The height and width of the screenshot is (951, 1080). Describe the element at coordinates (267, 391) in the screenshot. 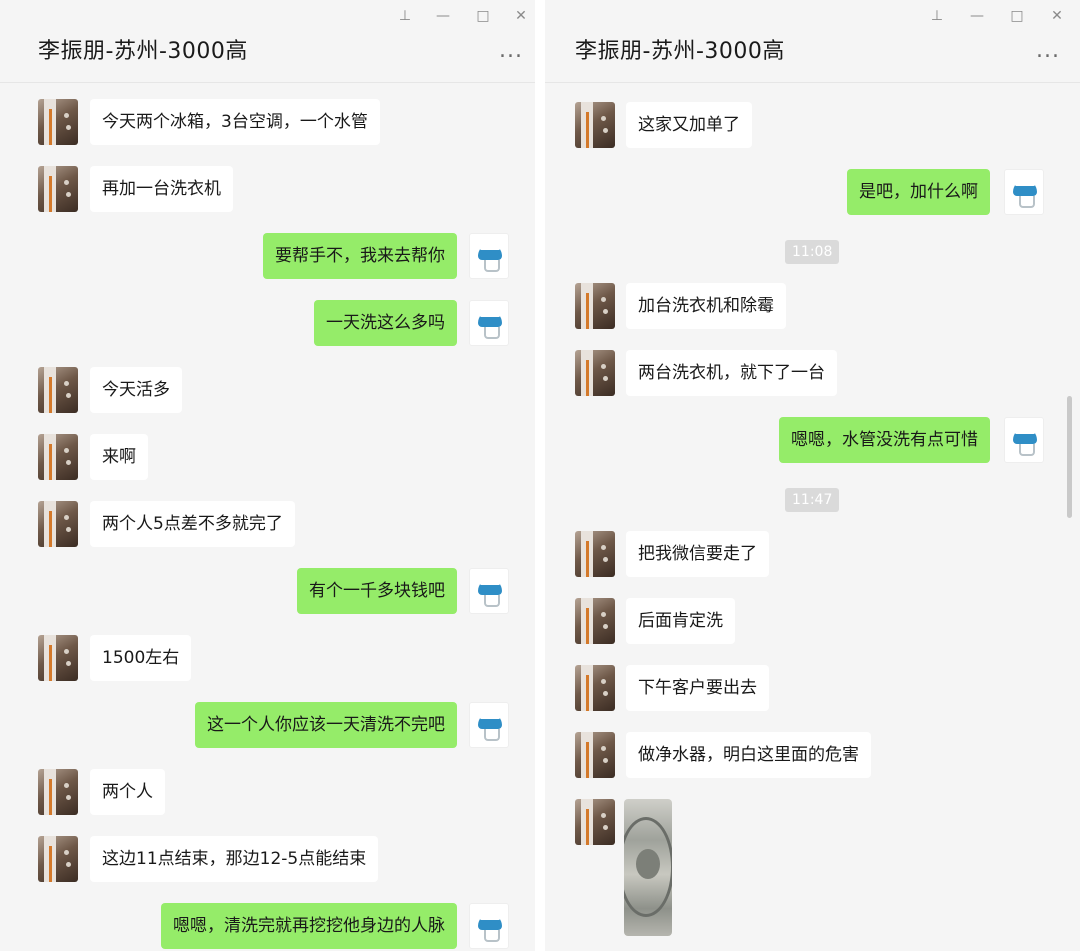

I see `received-message: 今天活多` at that location.